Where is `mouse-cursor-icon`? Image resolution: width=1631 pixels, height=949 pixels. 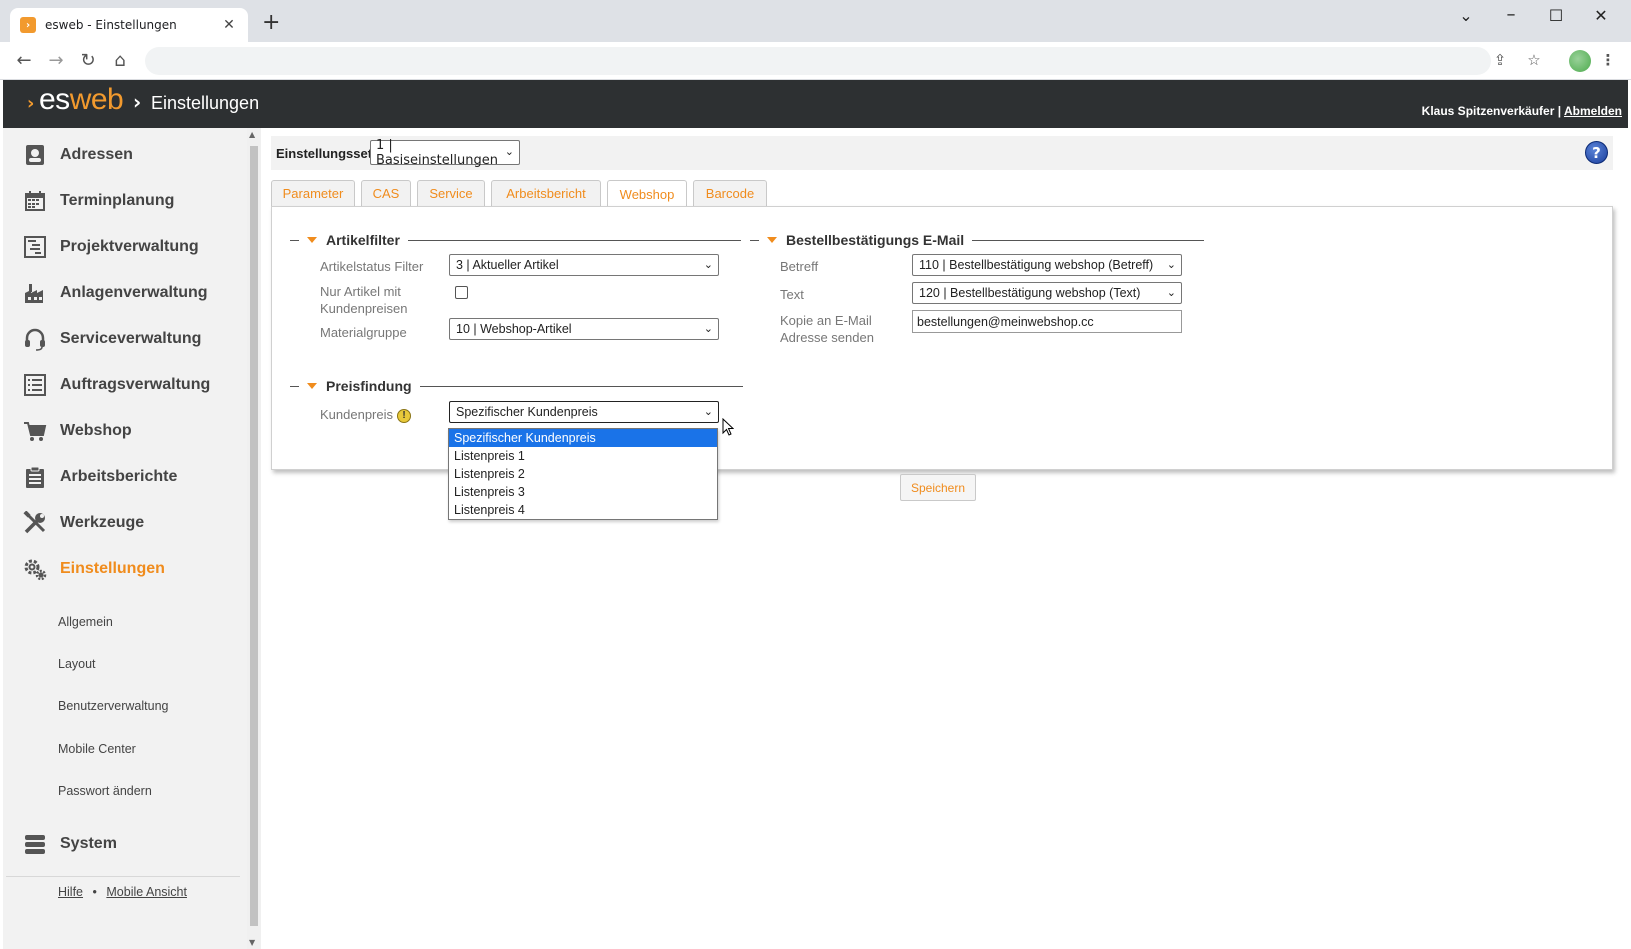
mouse-cursor-icon is located at coordinates (728, 427).